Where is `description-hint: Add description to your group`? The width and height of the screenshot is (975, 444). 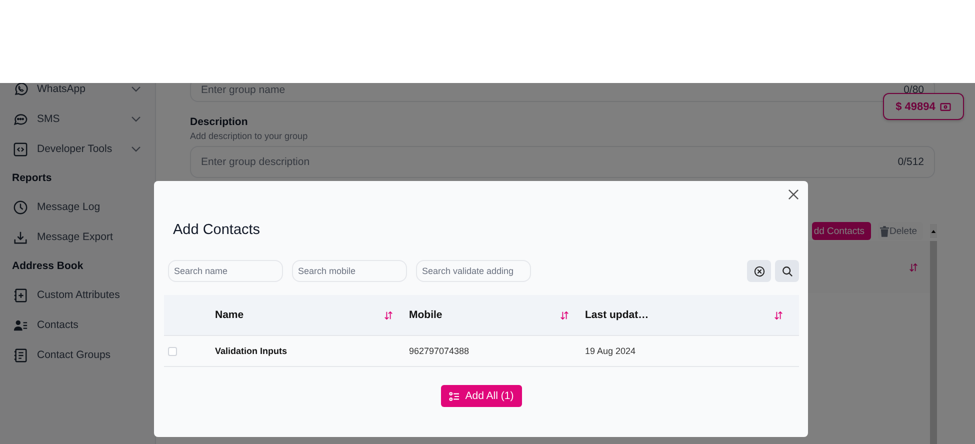
description-hint: Add description to your group is located at coordinates (249, 136).